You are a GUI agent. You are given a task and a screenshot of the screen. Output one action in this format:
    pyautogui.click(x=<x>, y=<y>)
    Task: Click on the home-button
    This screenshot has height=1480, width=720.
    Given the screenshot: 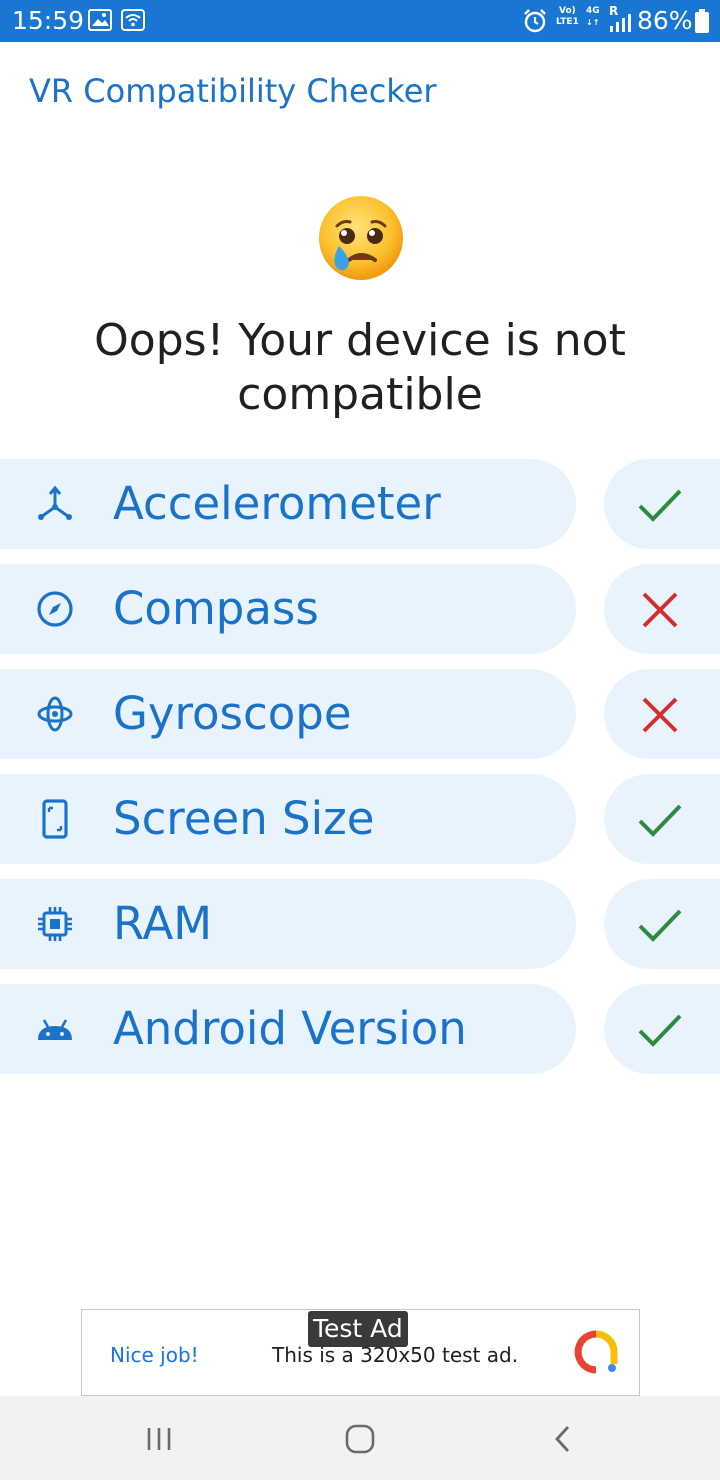 What is the action you would take?
    pyautogui.click(x=360, y=1441)
    